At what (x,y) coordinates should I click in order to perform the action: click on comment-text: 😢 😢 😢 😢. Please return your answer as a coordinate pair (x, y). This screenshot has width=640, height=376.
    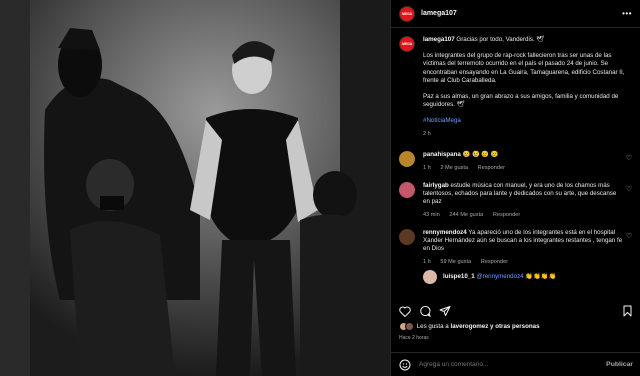
    Looking at the image, I should click on (480, 154).